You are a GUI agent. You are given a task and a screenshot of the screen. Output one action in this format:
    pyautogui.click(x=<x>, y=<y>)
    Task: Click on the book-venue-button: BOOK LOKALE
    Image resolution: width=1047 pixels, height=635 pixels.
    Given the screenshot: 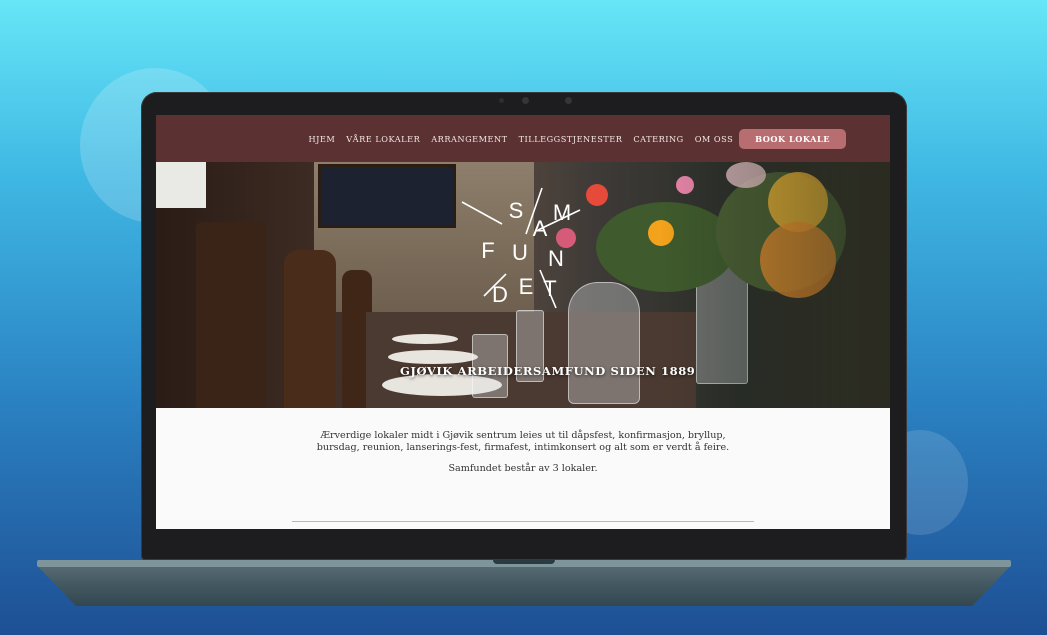 What is the action you would take?
    pyautogui.click(x=792, y=139)
    